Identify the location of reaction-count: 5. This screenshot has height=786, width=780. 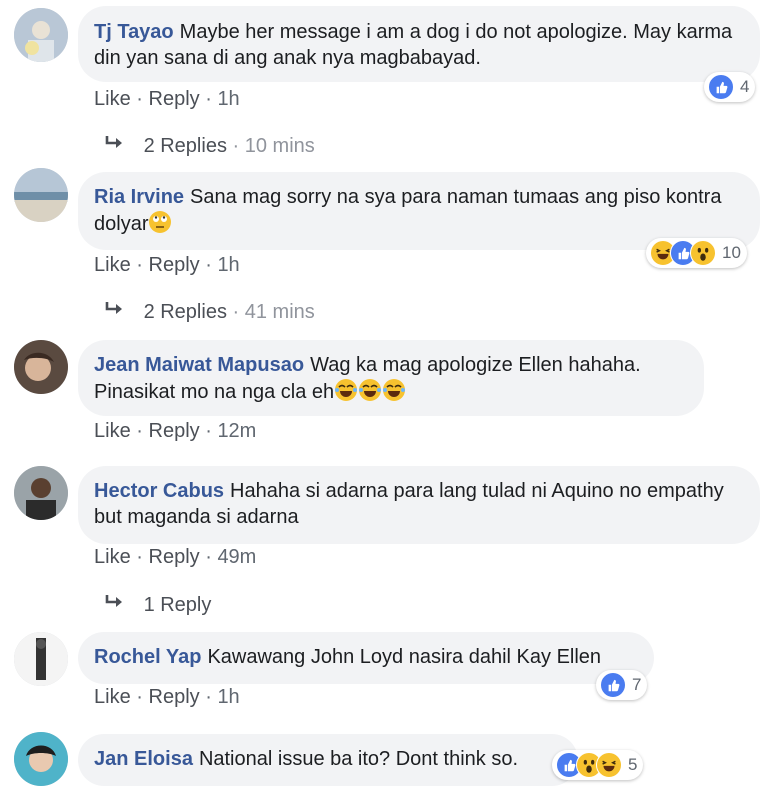
(633, 764).